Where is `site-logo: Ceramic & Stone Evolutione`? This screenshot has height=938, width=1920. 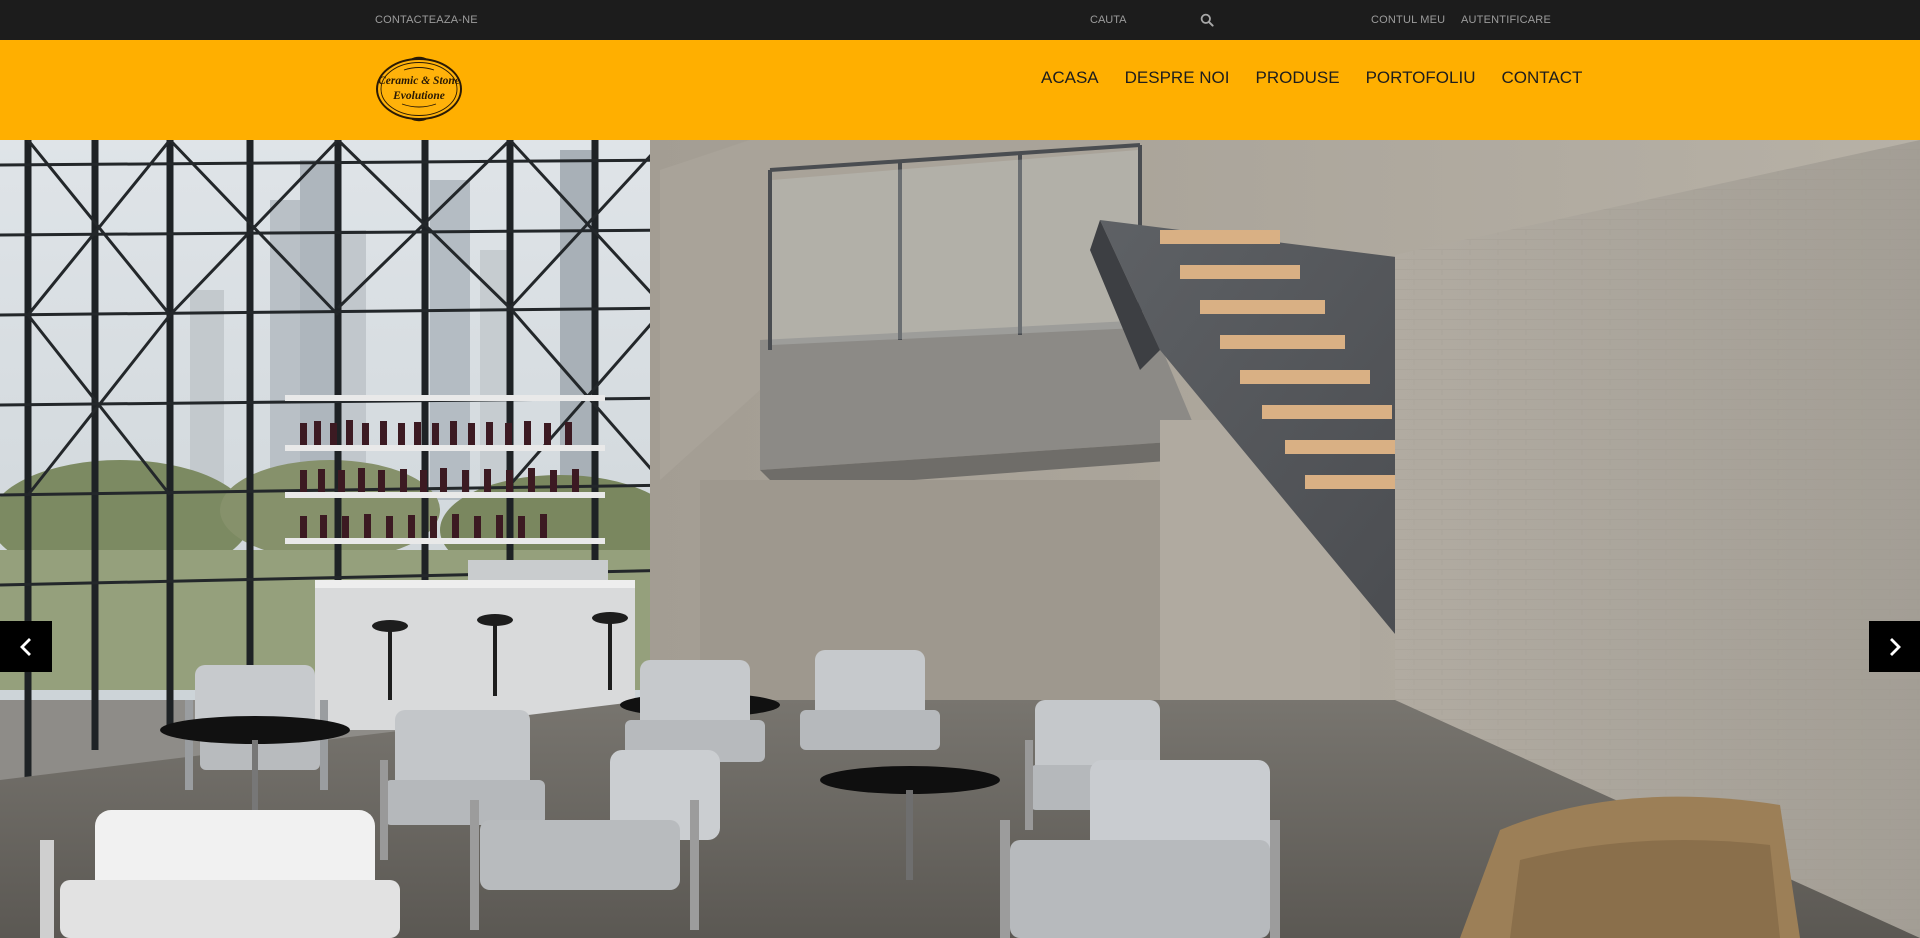 site-logo: Ceramic & Stone Evolutione is located at coordinates (419, 89).